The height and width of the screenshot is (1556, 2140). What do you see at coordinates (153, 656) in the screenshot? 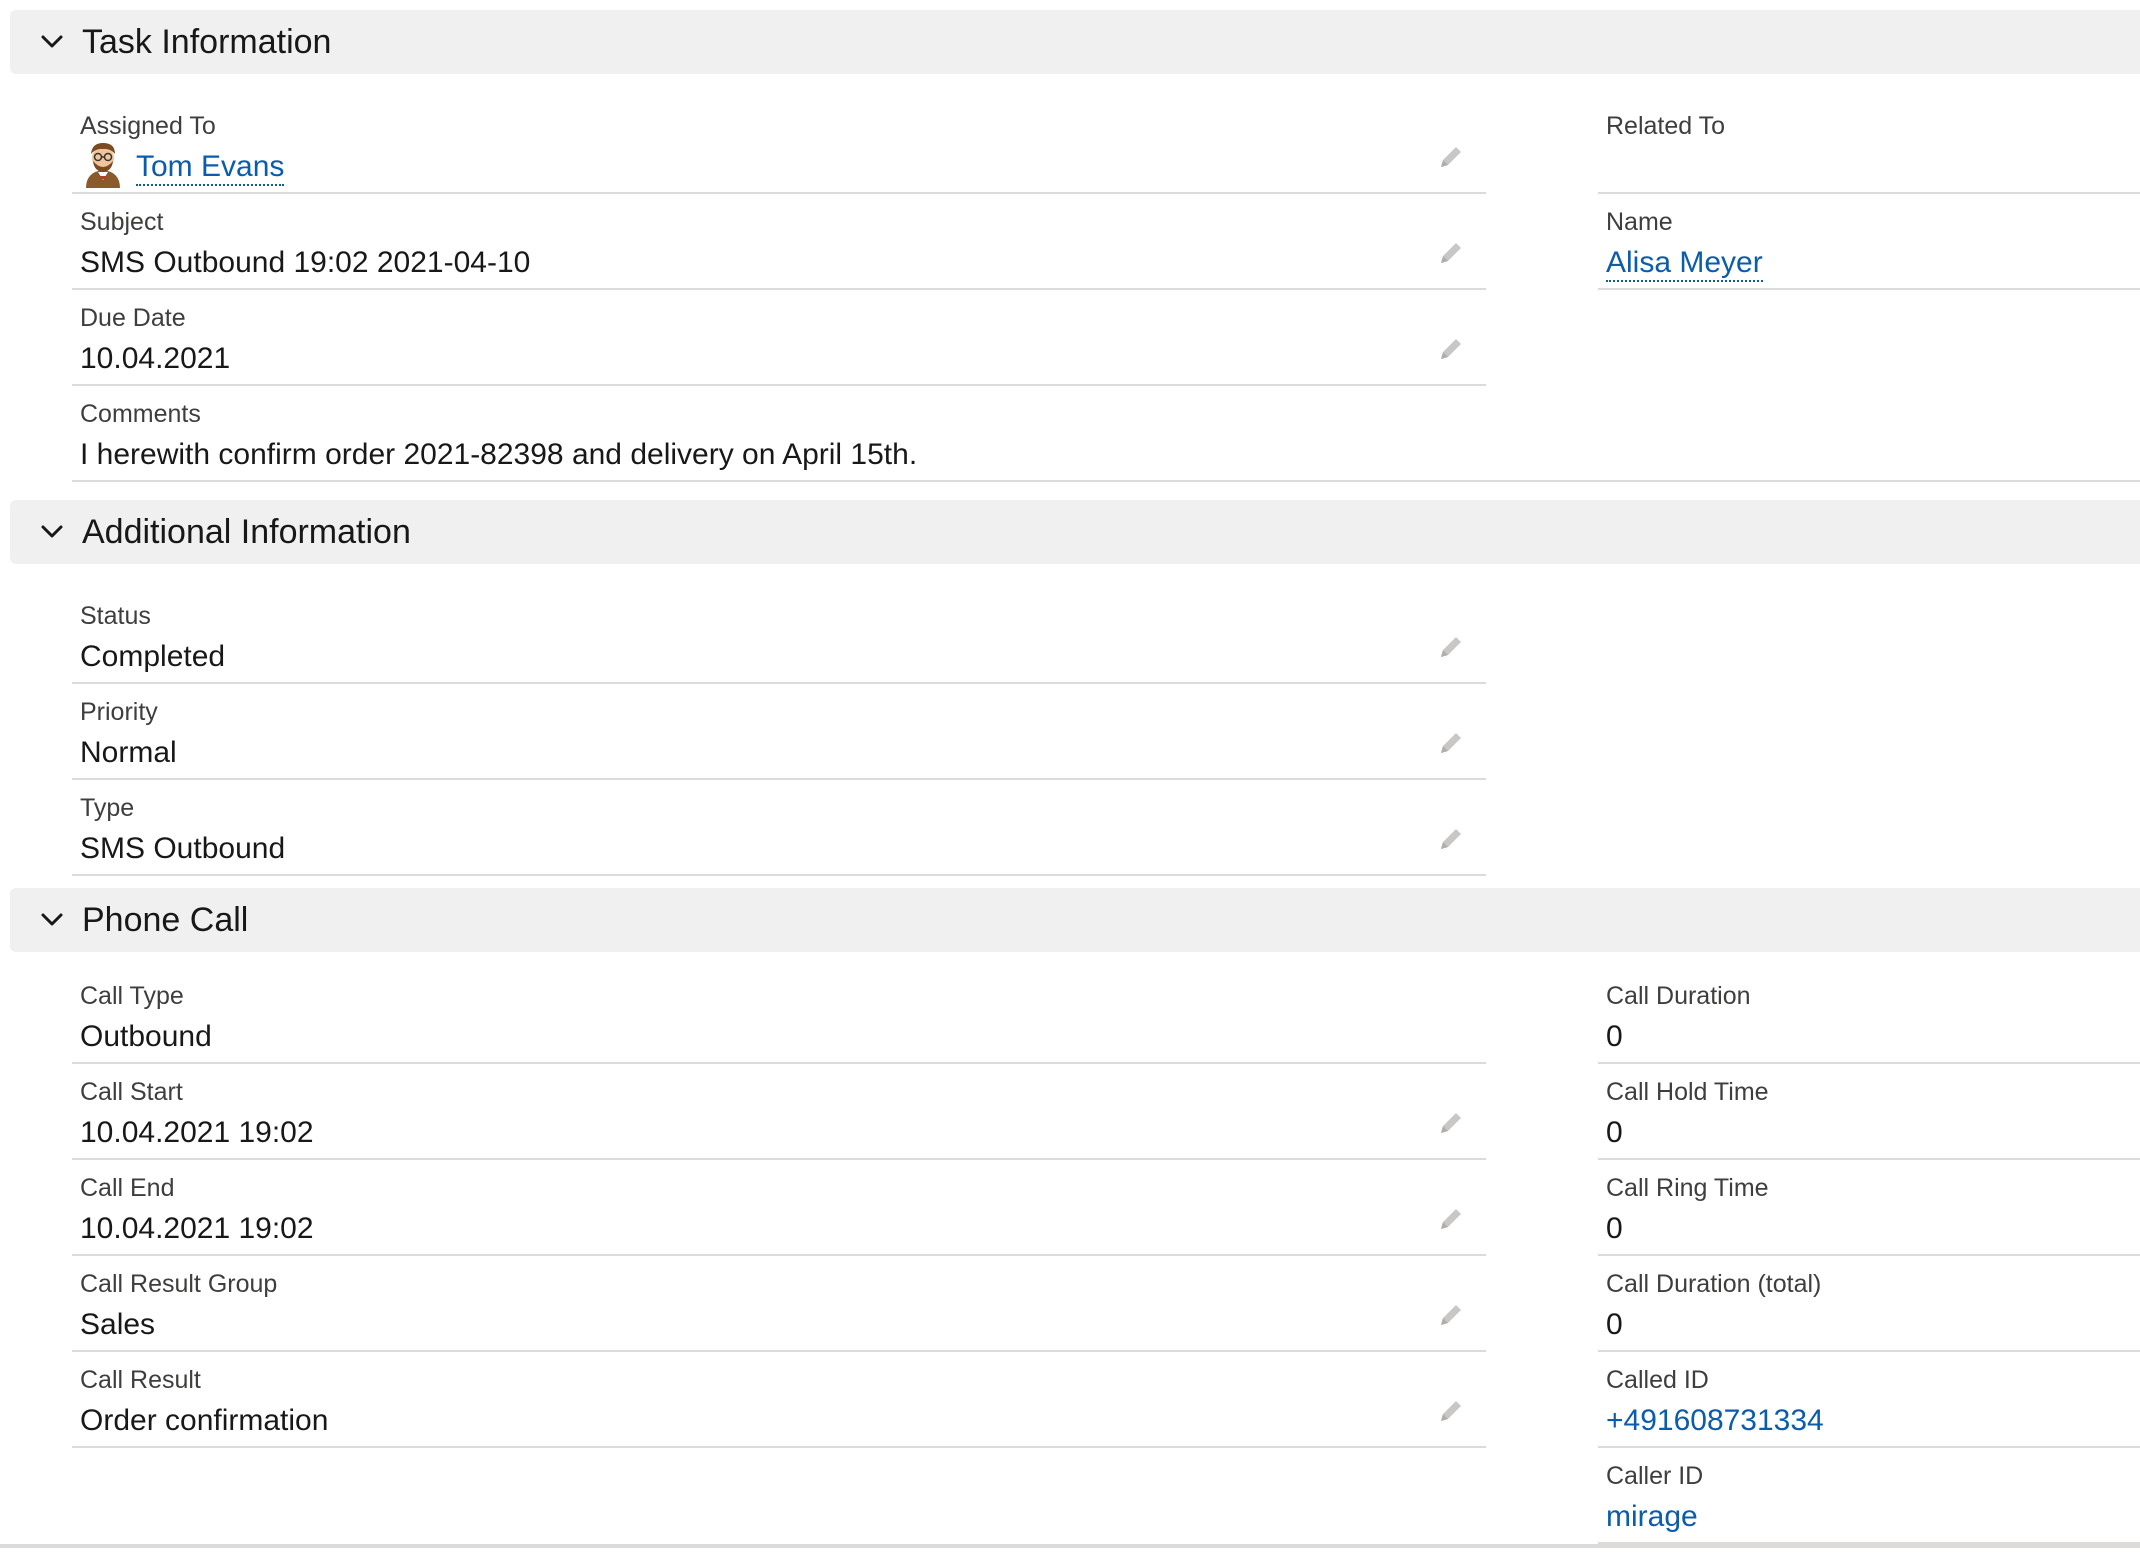
I see `field-value: Completed` at bounding box center [153, 656].